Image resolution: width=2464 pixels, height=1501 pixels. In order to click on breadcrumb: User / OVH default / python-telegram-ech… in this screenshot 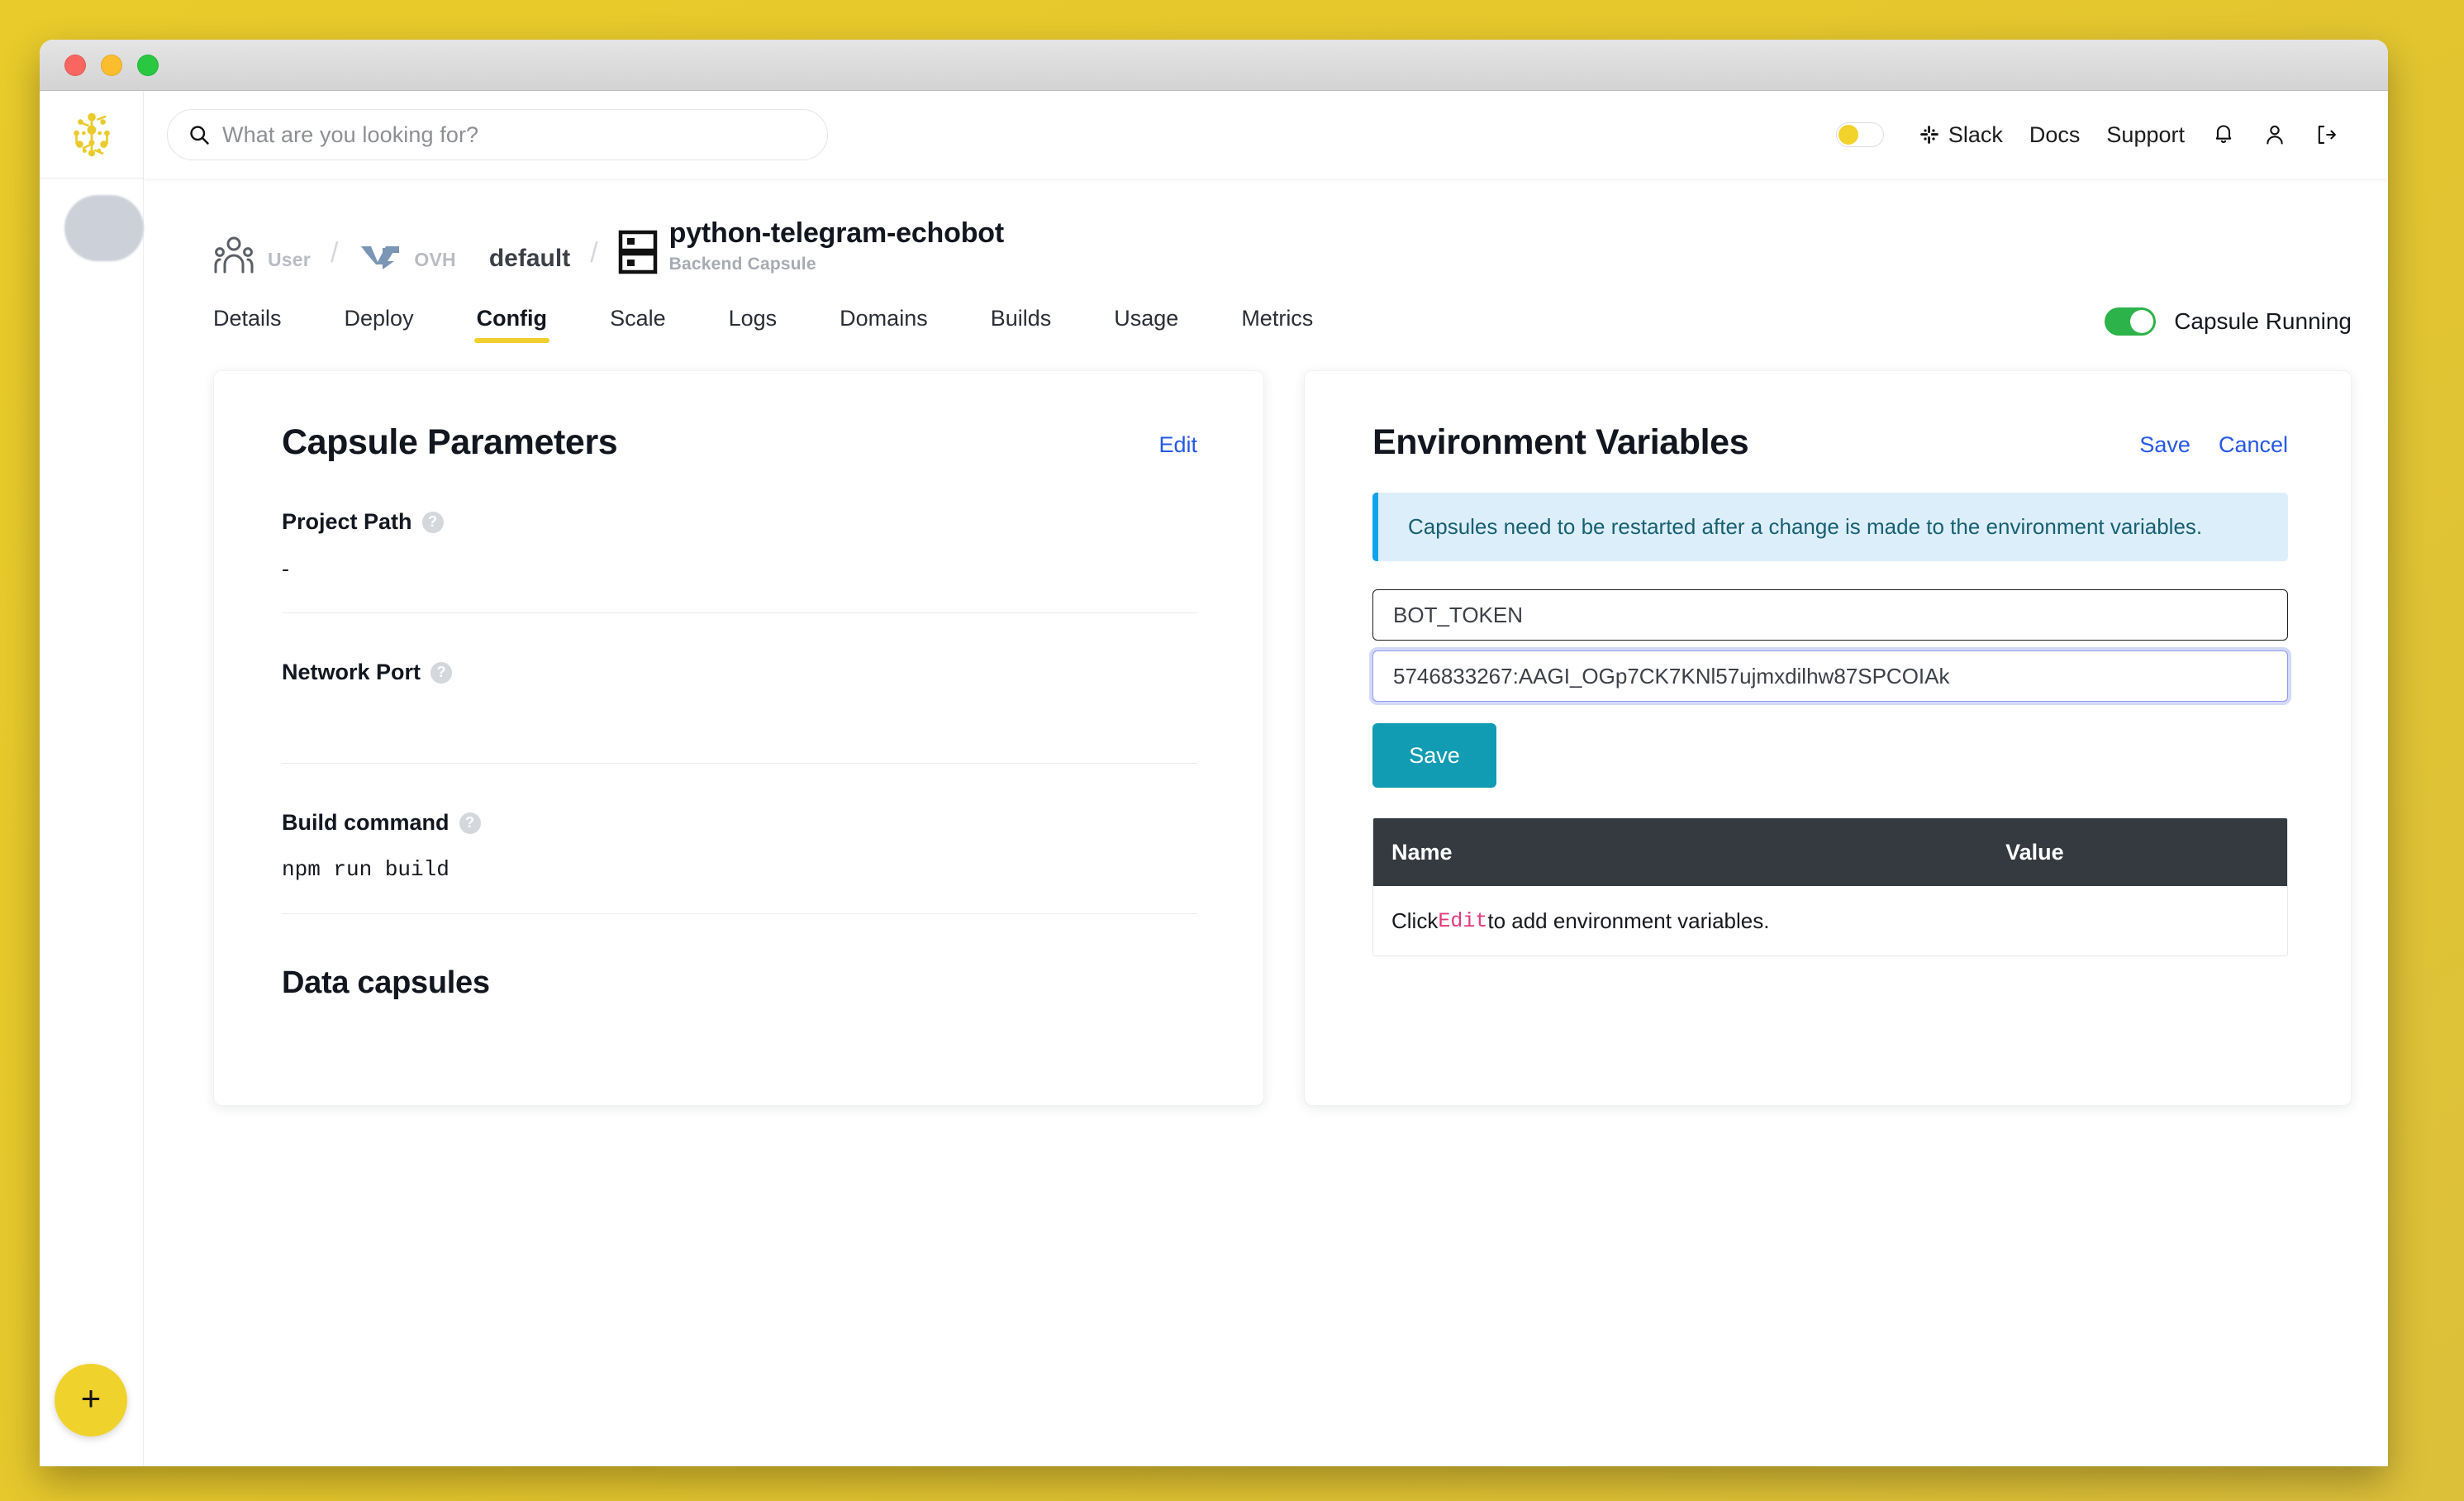, I will do `click(1266, 226)`.